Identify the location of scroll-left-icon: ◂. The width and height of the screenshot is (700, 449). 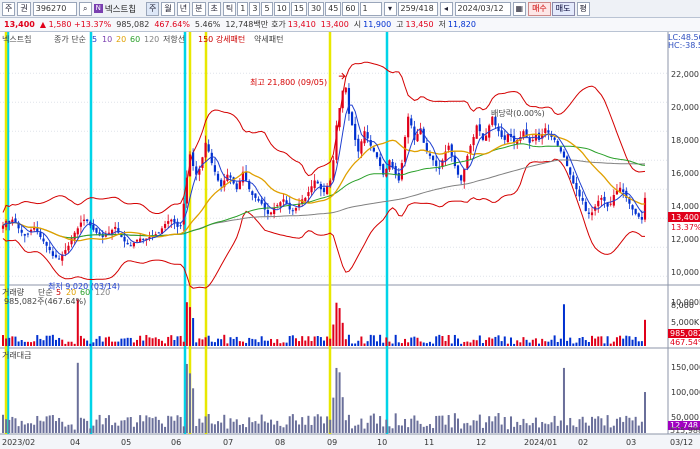
(446, 8).